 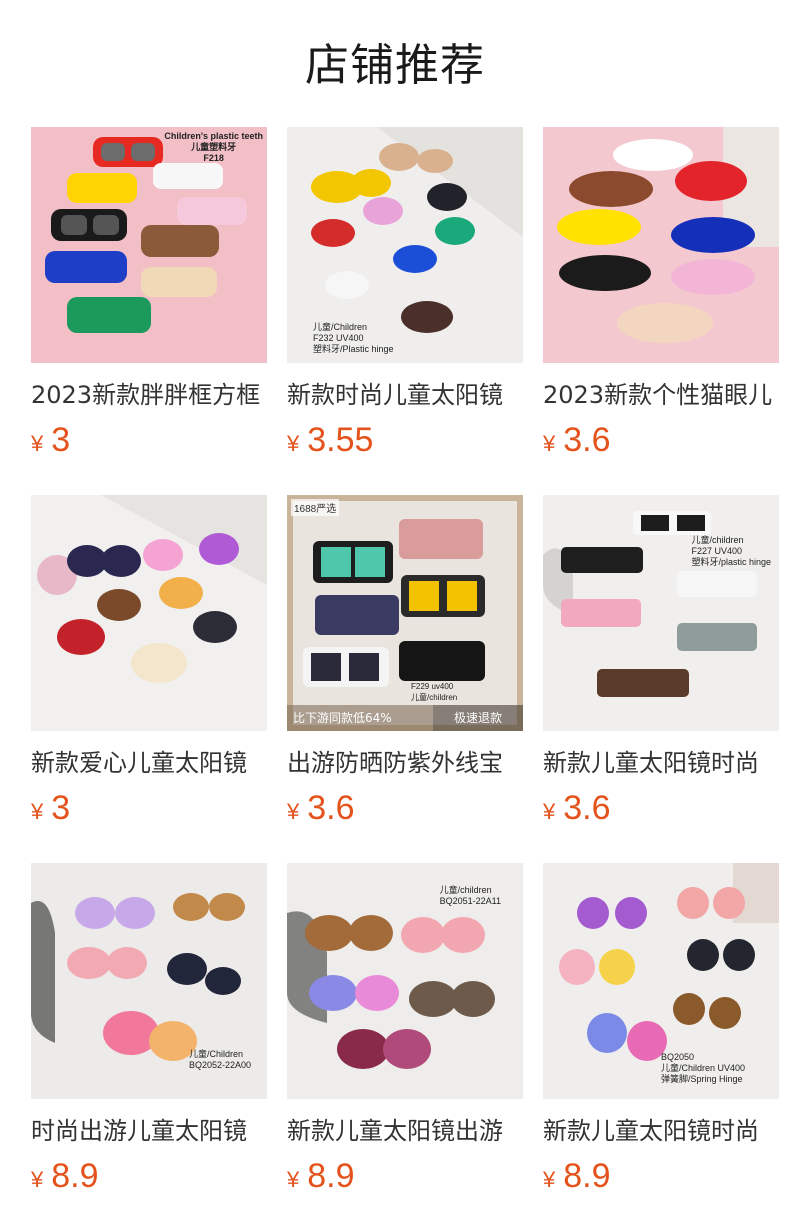 I want to click on image-label-line: 儿童/Children UV400, so click(x=702, y=1068).